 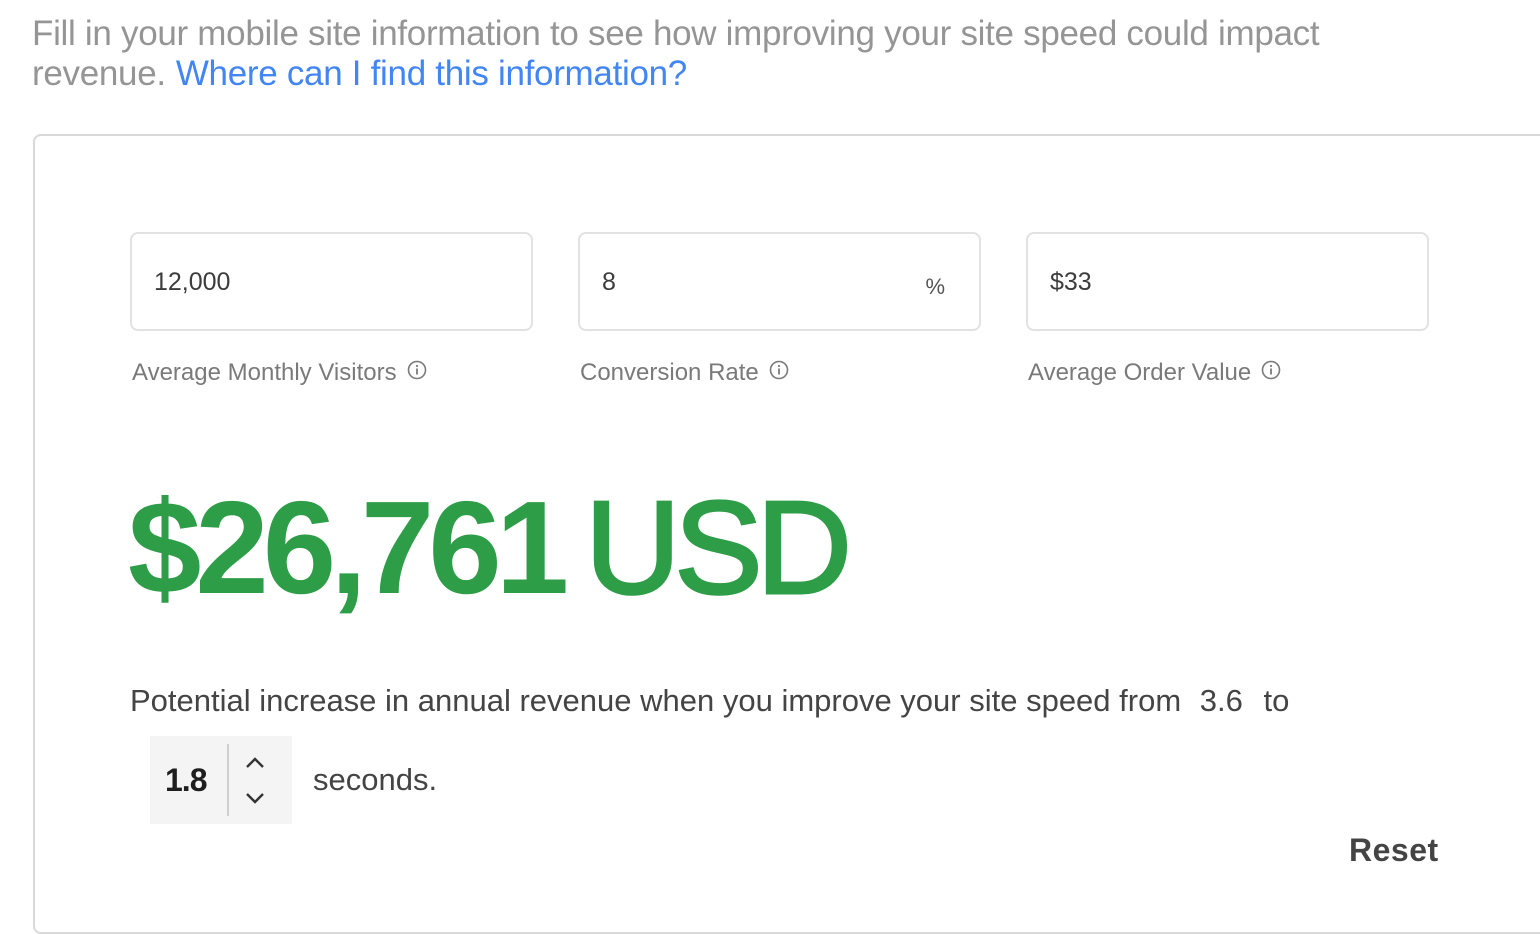 What do you see at coordinates (348, 547) in the screenshot?
I see `amount-value: $26,761` at bounding box center [348, 547].